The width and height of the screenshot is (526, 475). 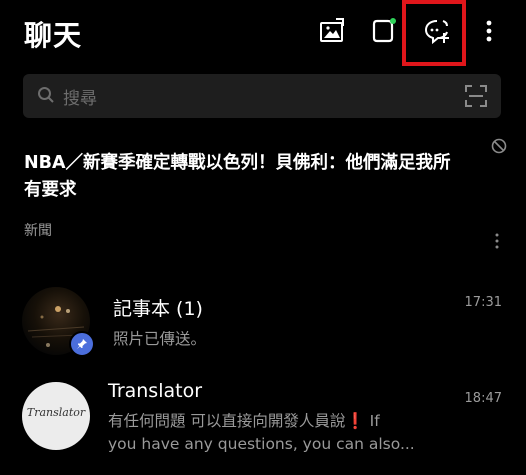 I want to click on ban-icon, so click(x=499, y=146).